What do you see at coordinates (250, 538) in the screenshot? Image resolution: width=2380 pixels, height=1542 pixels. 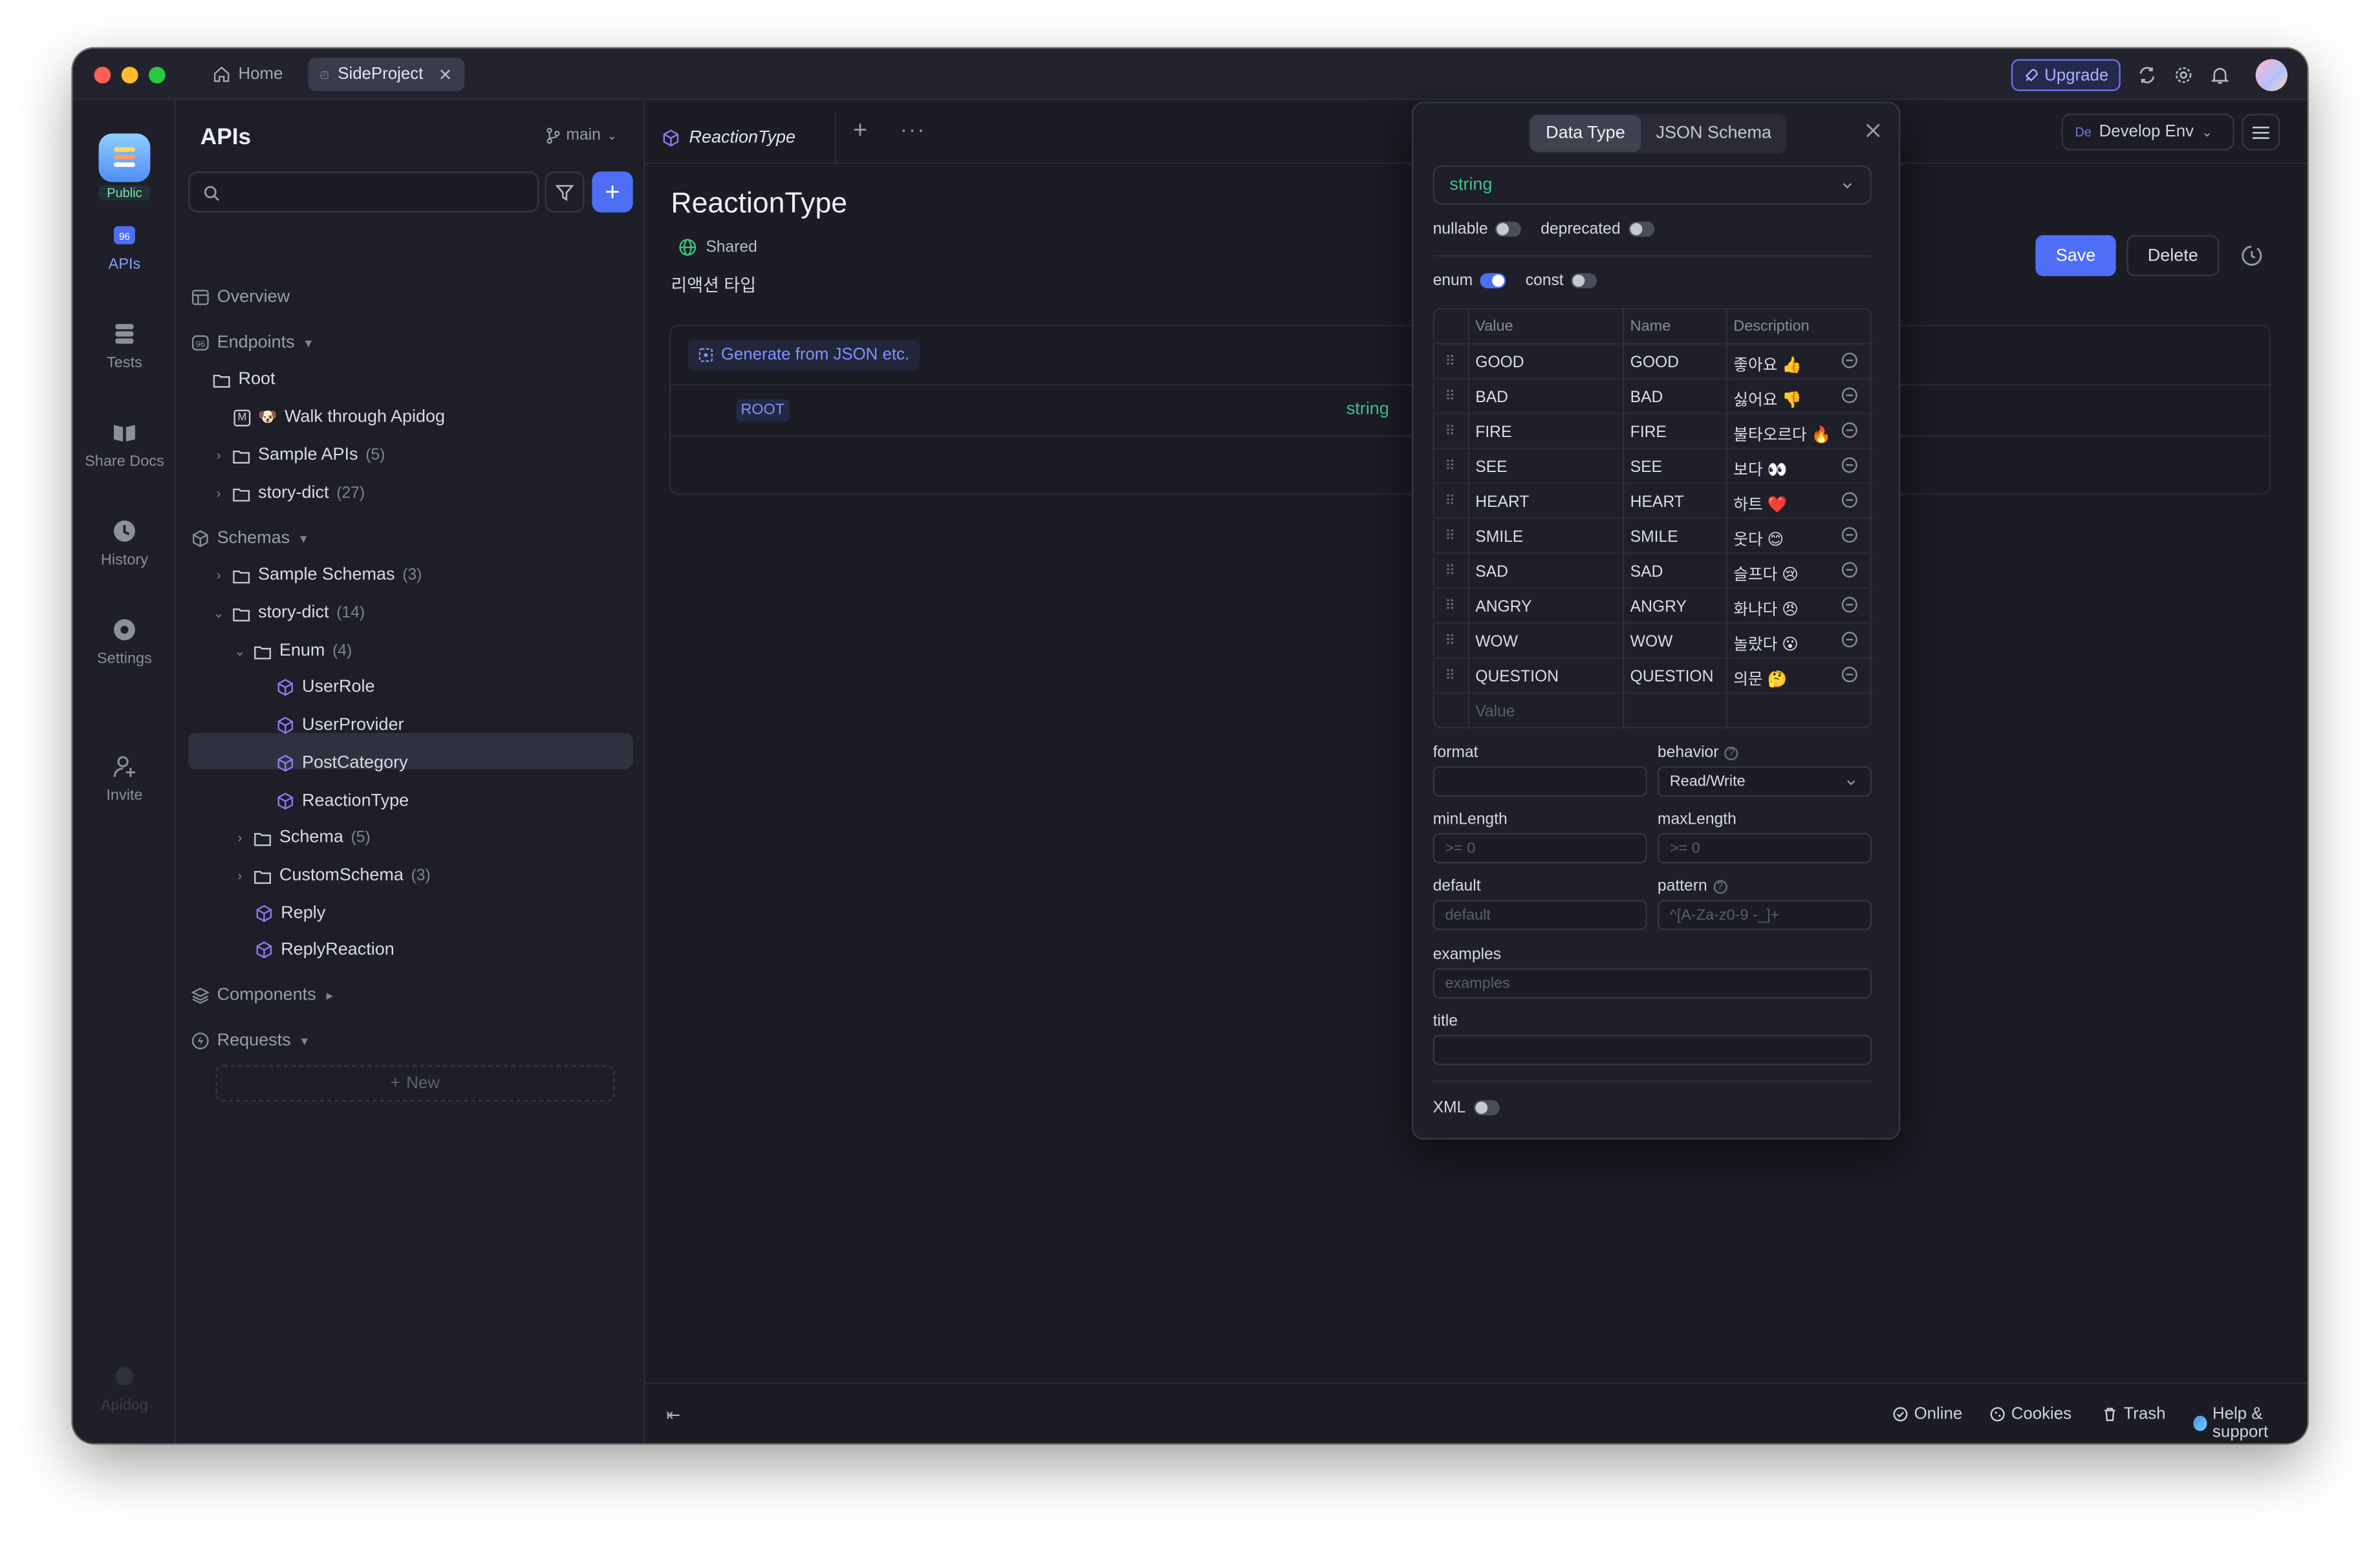 I see `tree-item-schemas: Schemas ▾` at bounding box center [250, 538].